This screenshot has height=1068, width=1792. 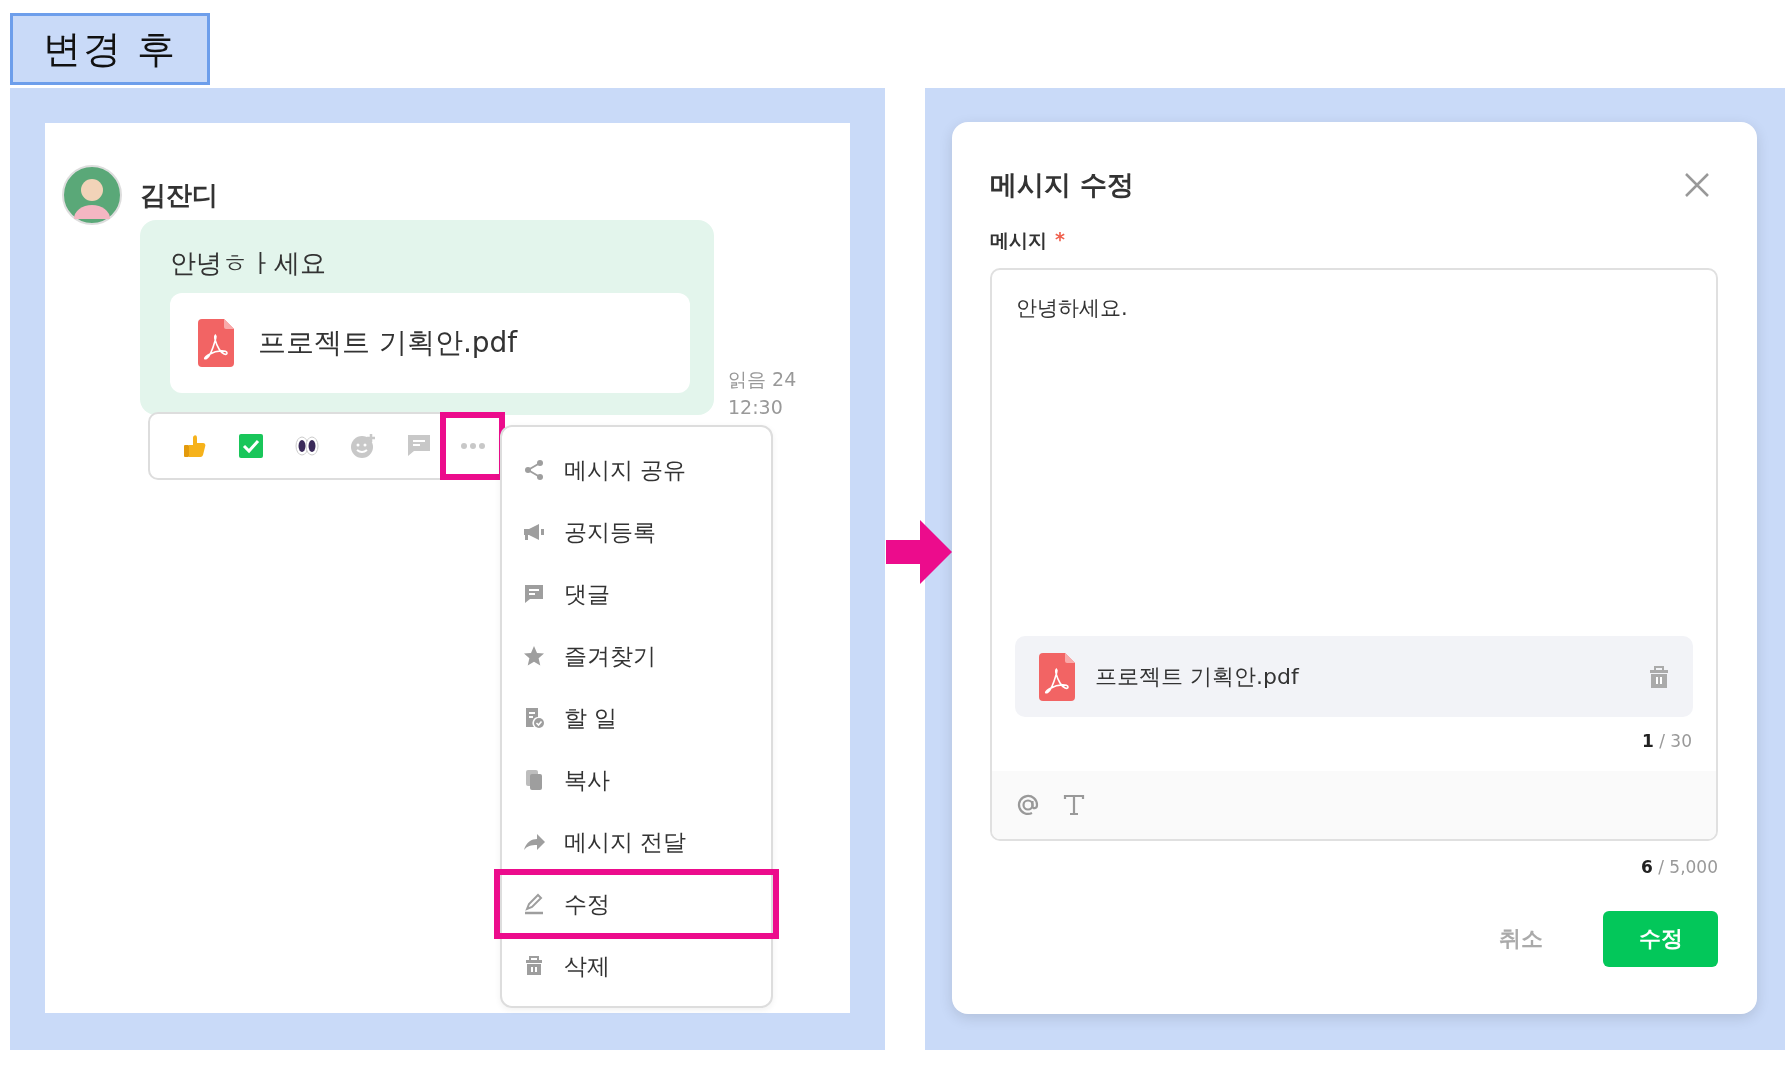 I want to click on field-label: 메시지, so click(x=1018, y=240).